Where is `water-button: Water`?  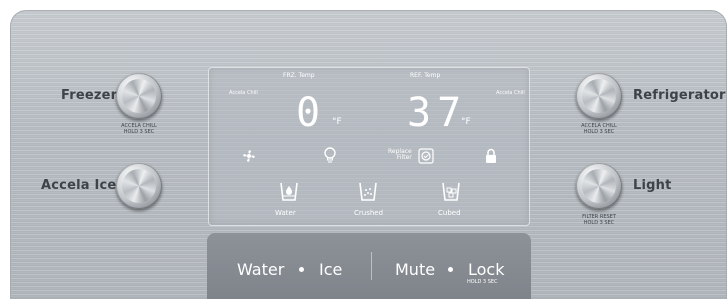
water-button: Water is located at coordinates (260, 269).